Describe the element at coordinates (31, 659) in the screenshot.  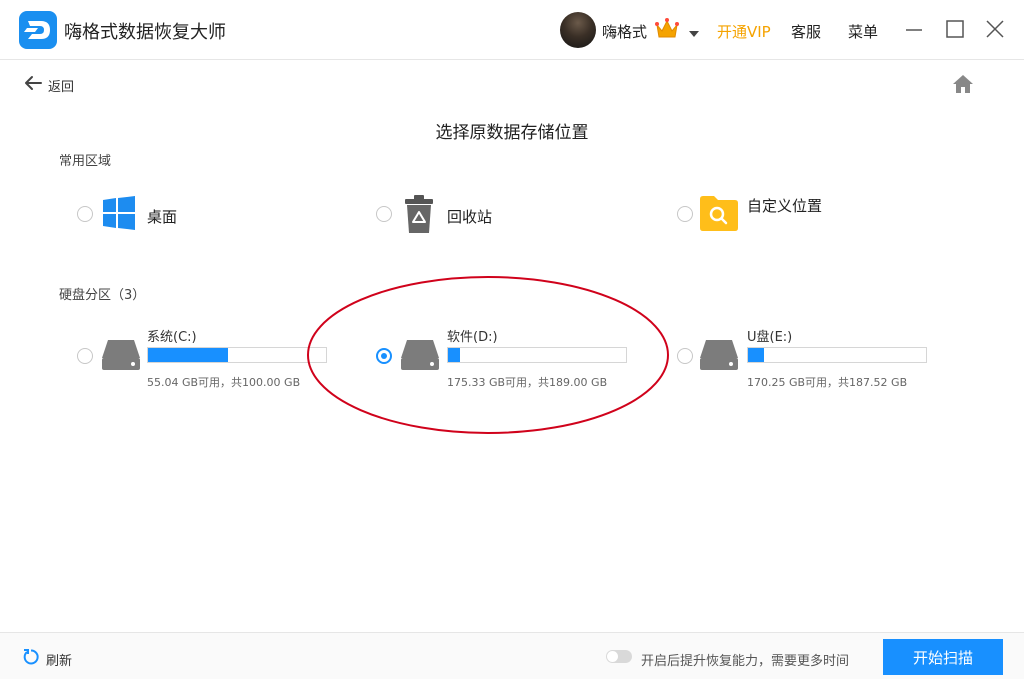
I see `refresh-icon` at that location.